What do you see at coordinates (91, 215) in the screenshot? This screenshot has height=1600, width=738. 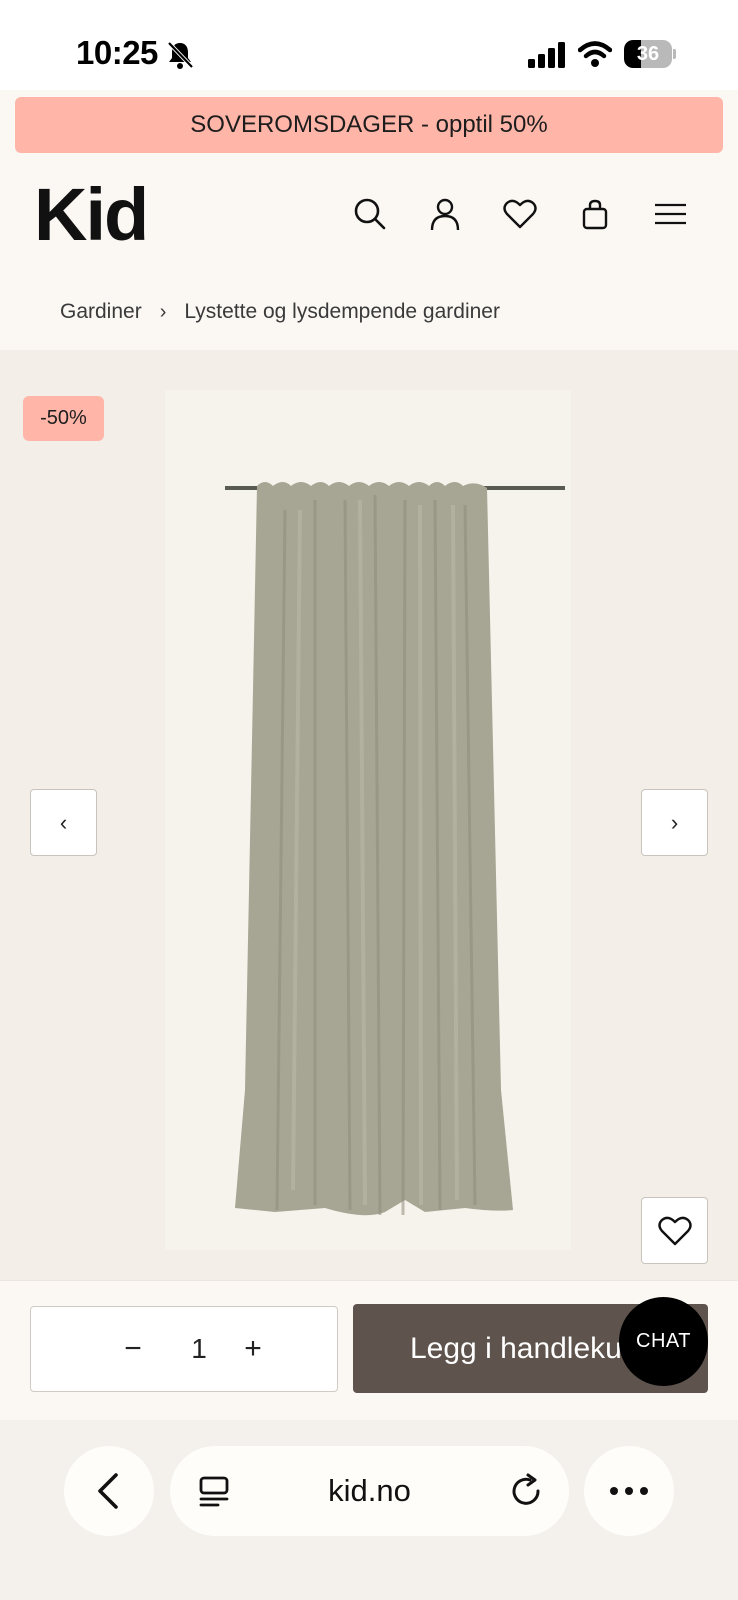 I see `site-logo: Kid` at bounding box center [91, 215].